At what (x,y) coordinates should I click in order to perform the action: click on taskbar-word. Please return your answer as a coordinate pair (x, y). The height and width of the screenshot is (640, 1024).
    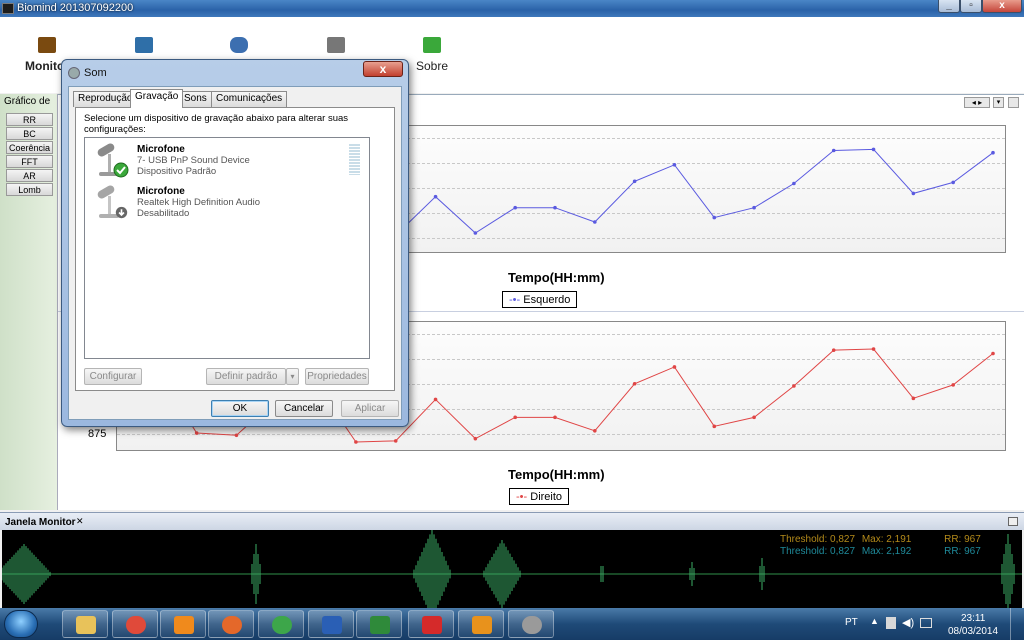
    Looking at the image, I should click on (331, 624).